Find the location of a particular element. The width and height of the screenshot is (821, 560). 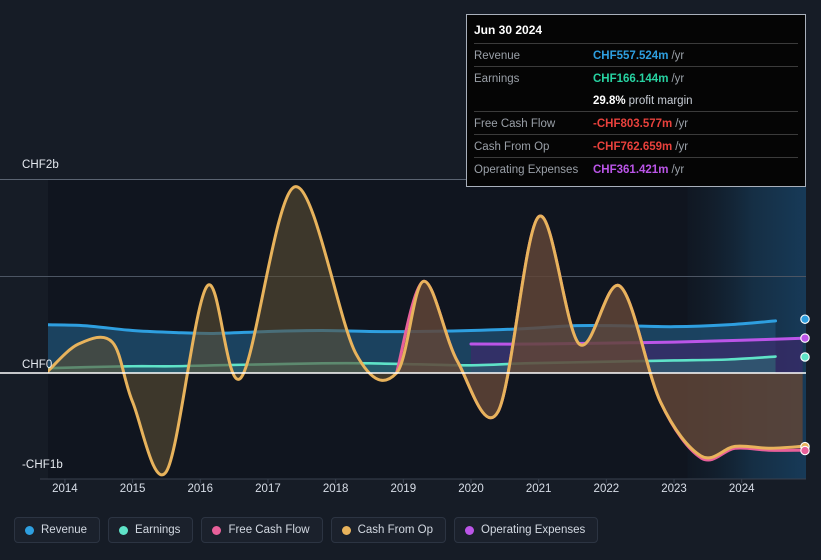

tooltip-row: Cash From Op -CHF762.659m/yr is located at coordinates (636, 145).